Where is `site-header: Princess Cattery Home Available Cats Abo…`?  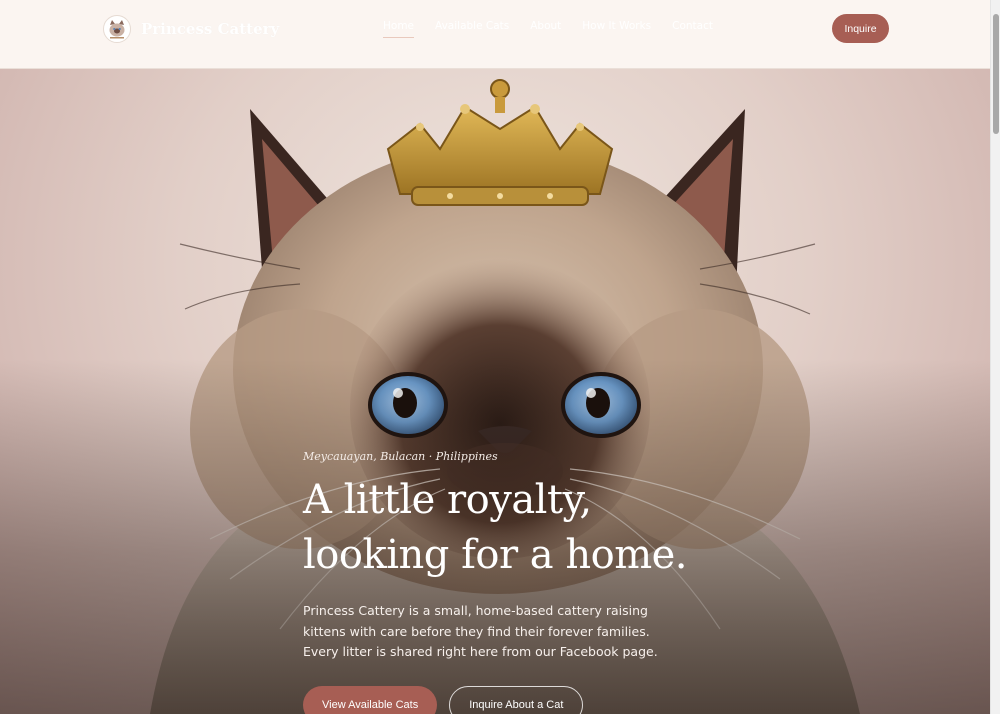 site-header: Princess Cattery Home Available Cats Abo… is located at coordinates (495, 34).